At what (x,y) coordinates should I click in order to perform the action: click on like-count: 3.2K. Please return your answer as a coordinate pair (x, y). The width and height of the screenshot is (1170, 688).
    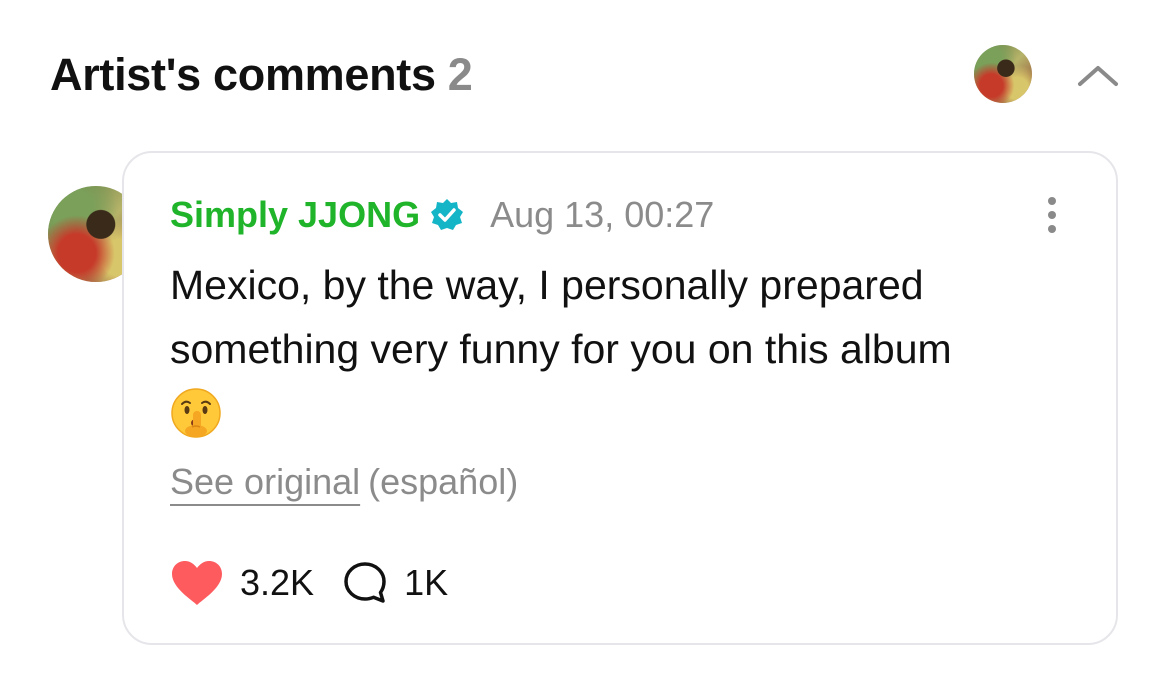
    Looking at the image, I should click on (277, 582).